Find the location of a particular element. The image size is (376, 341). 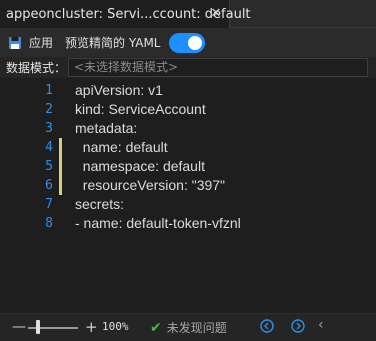

preview-simplified-yaml-label: 预览精简的 YAML is located at coordinates (113, 43).